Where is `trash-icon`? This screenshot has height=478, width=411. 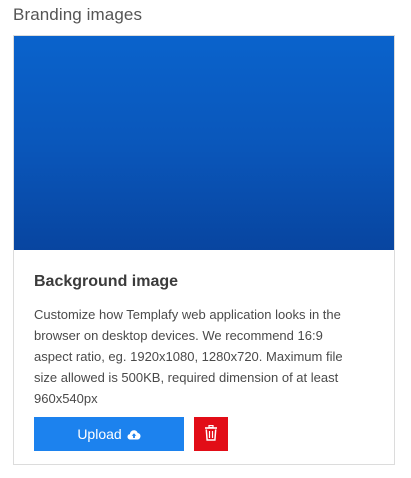 trash-icon is located at coordinates (211, 434).